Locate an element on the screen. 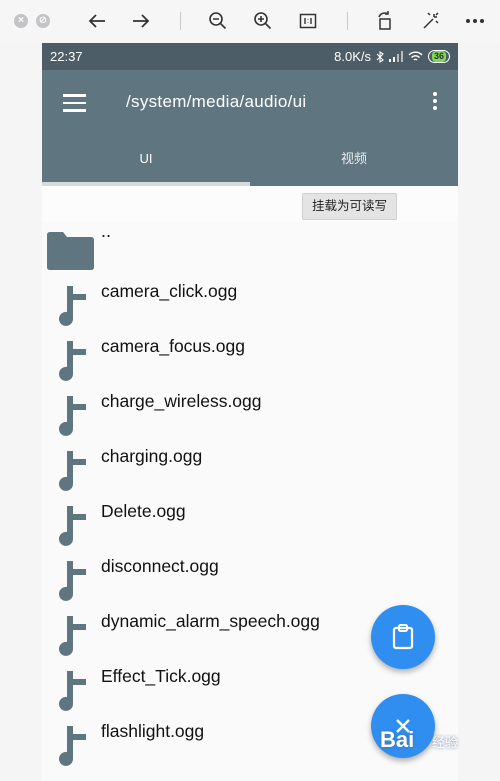 This screenshot has height=781, width=500. more-icon is located at coordinates (475, 21).